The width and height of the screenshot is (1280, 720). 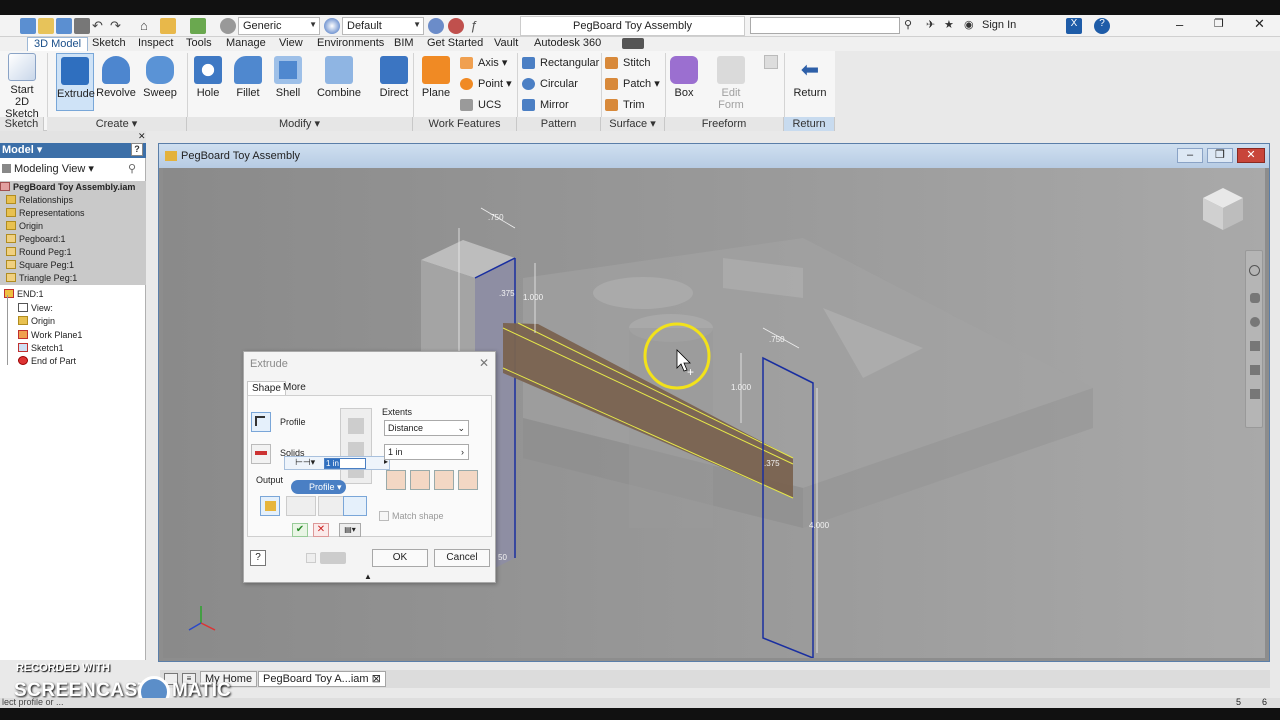 What do you see at coordinates (291, 44) in the screenshot?
I see `tab-view: View` at bounding box center [291, 44].